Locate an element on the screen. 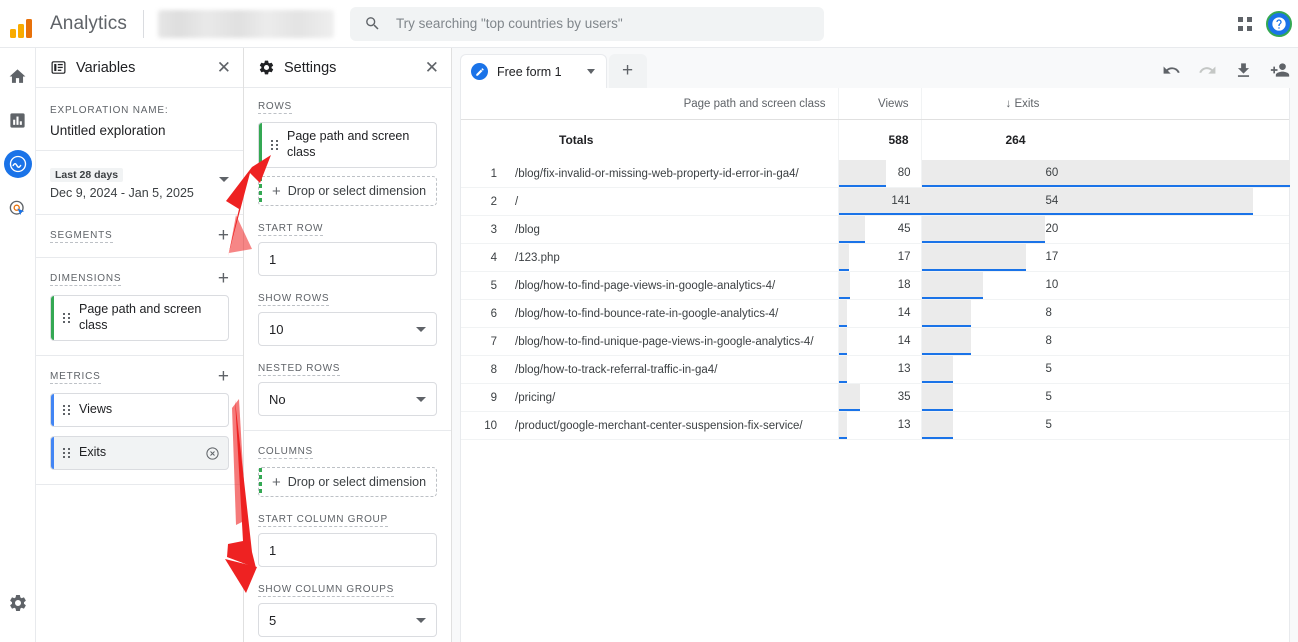 This screenshot has height=642, width=1298. row-index: 4 is located at coordinates (483, 257).